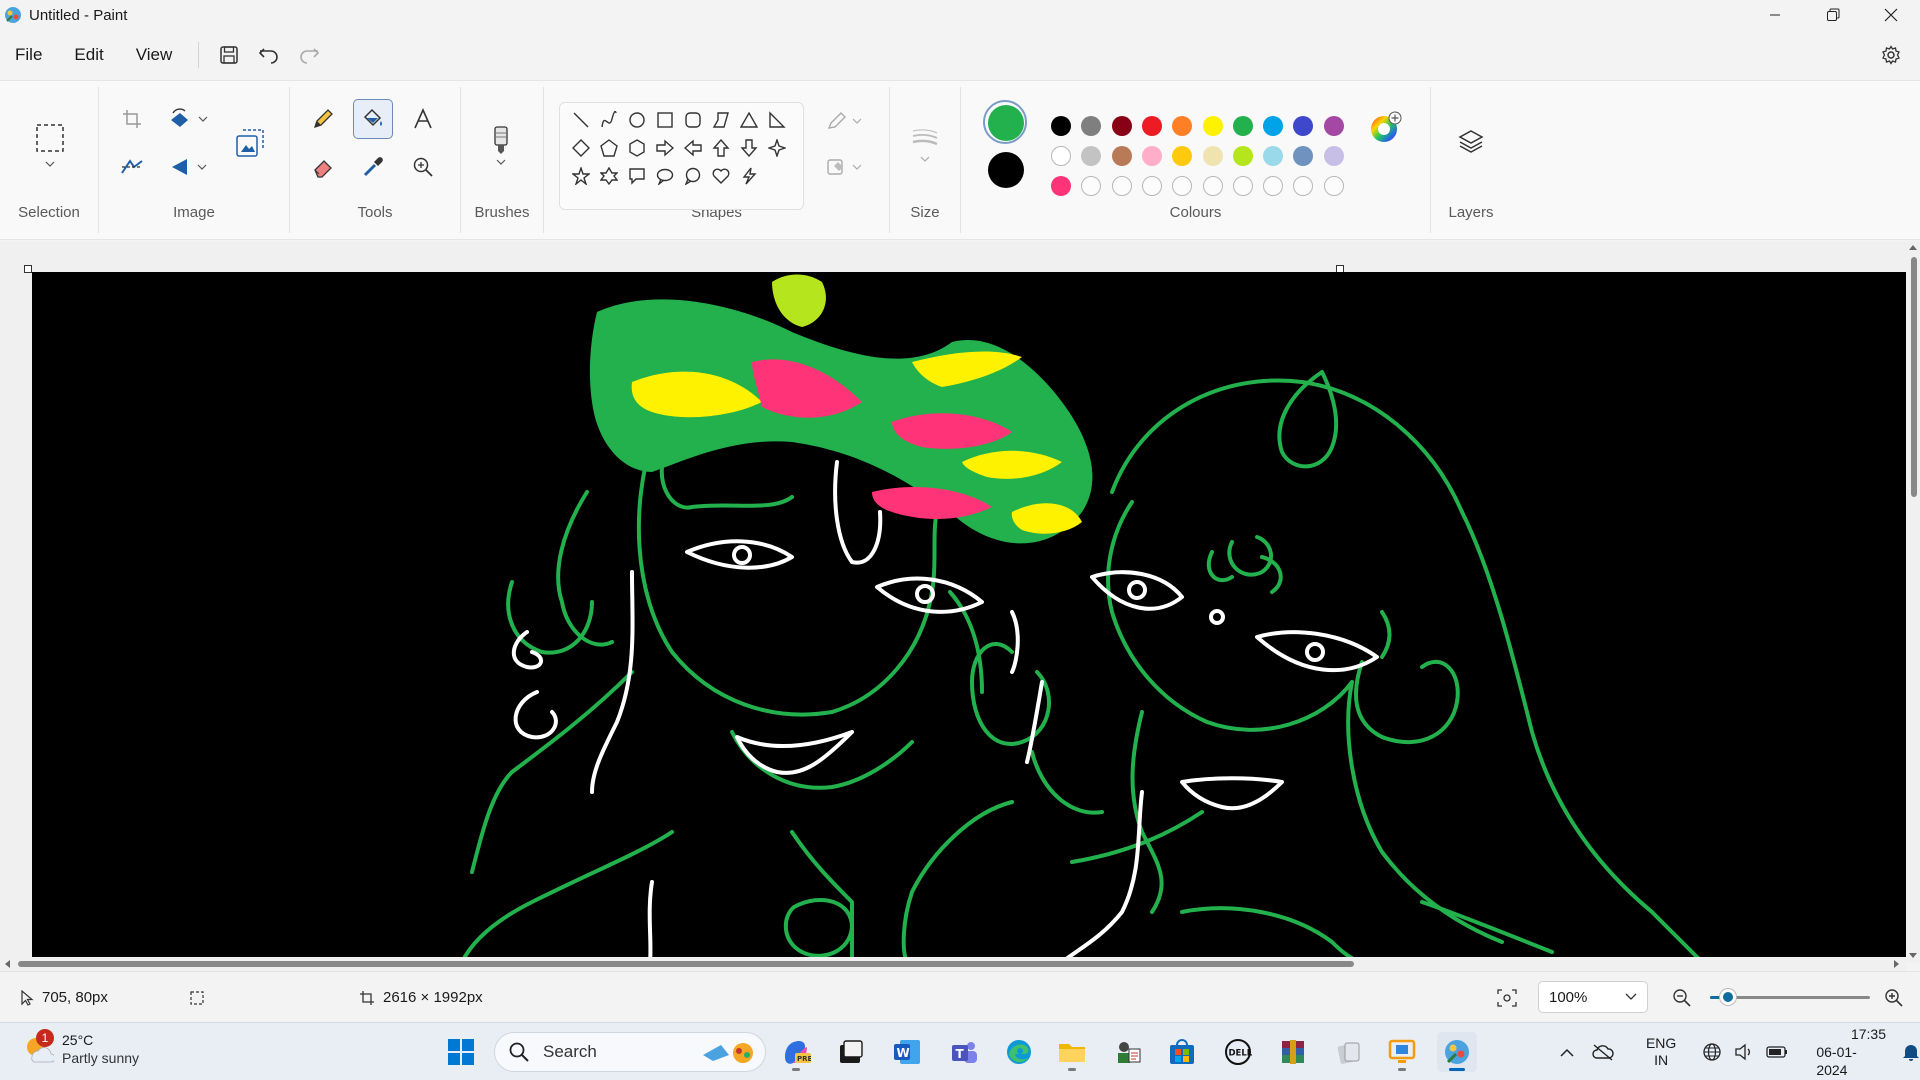  What do you see at coordinates (964, 1052) in the screenshot?
I see `taskbar-teams: T` at bounding box center [964, 1052].